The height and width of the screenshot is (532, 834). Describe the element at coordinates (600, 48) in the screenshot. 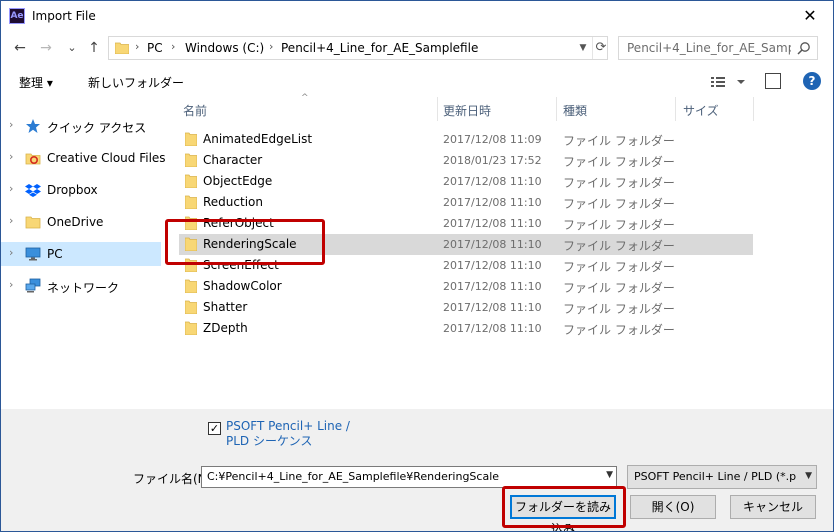

I see `refresh-icon: ⟳` at that location.